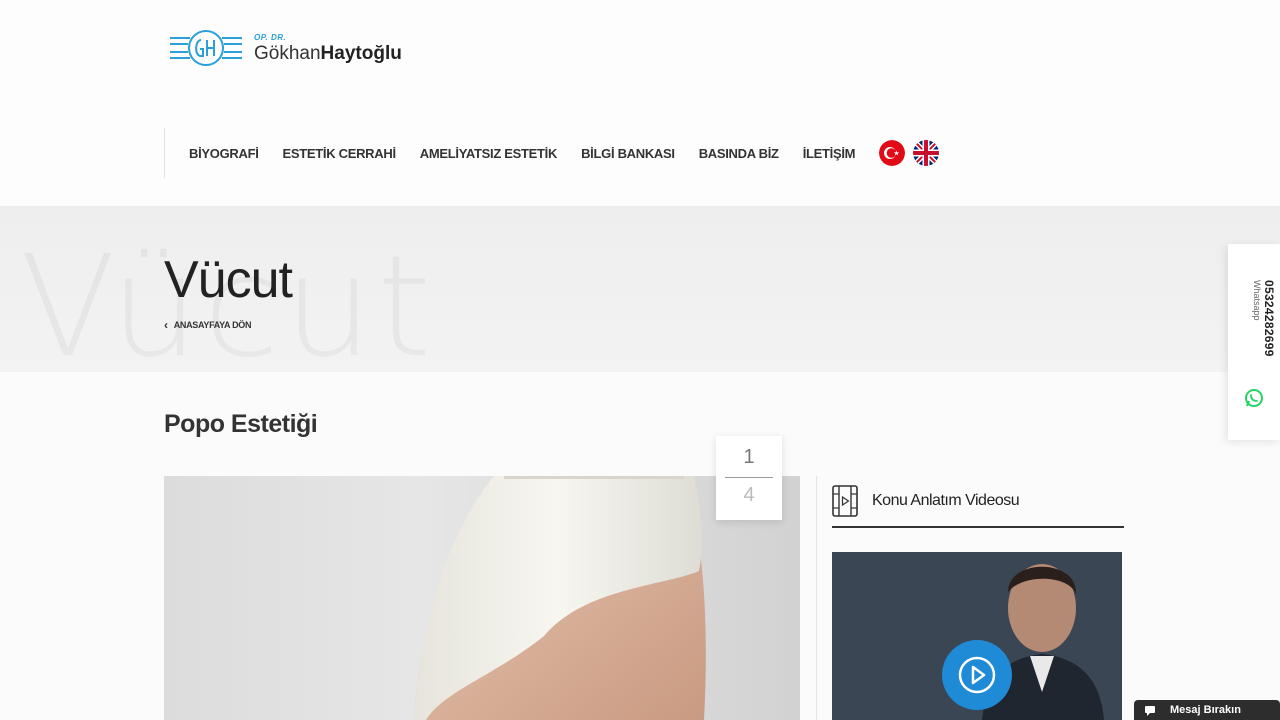  What do you see at coordinates (845, 501) in the screenshot?
I see `film-icon` at bounding box center [845, 501].